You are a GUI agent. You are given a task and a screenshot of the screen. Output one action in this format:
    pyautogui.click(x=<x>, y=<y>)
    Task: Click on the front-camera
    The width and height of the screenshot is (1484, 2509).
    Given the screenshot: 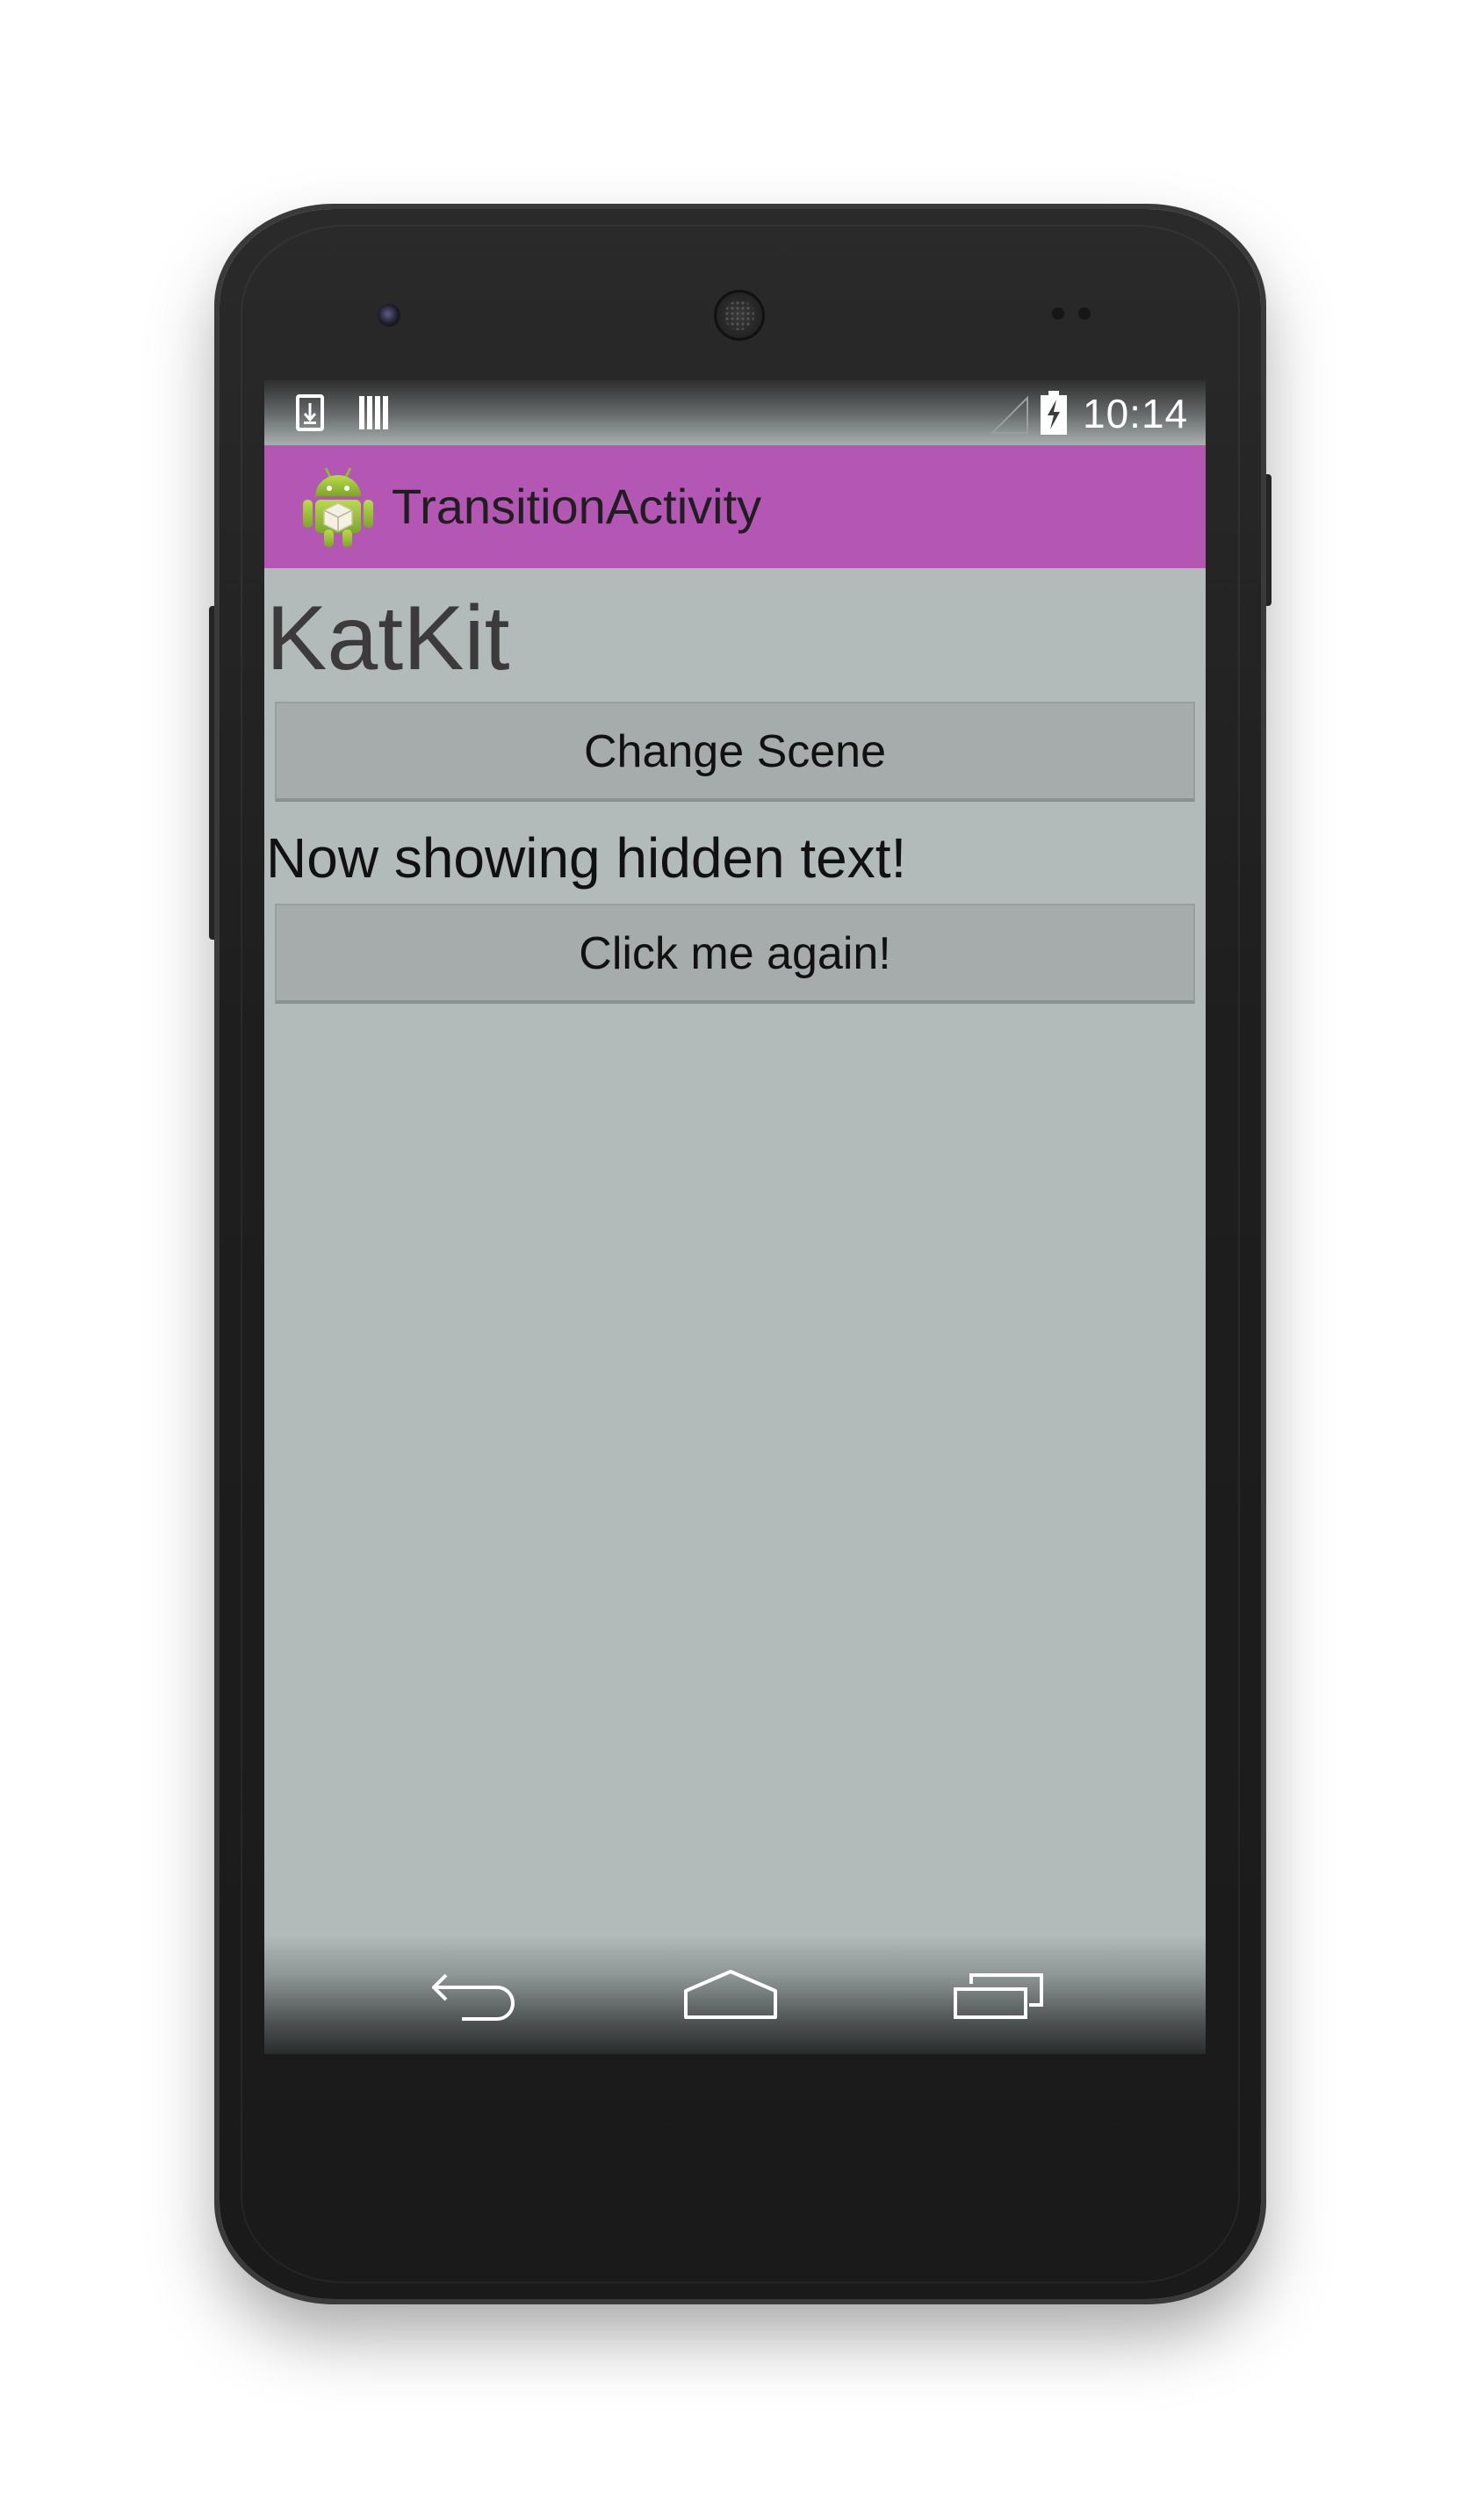 What is the action you would take?
    pyautogui.click(x=389, y=315)
    